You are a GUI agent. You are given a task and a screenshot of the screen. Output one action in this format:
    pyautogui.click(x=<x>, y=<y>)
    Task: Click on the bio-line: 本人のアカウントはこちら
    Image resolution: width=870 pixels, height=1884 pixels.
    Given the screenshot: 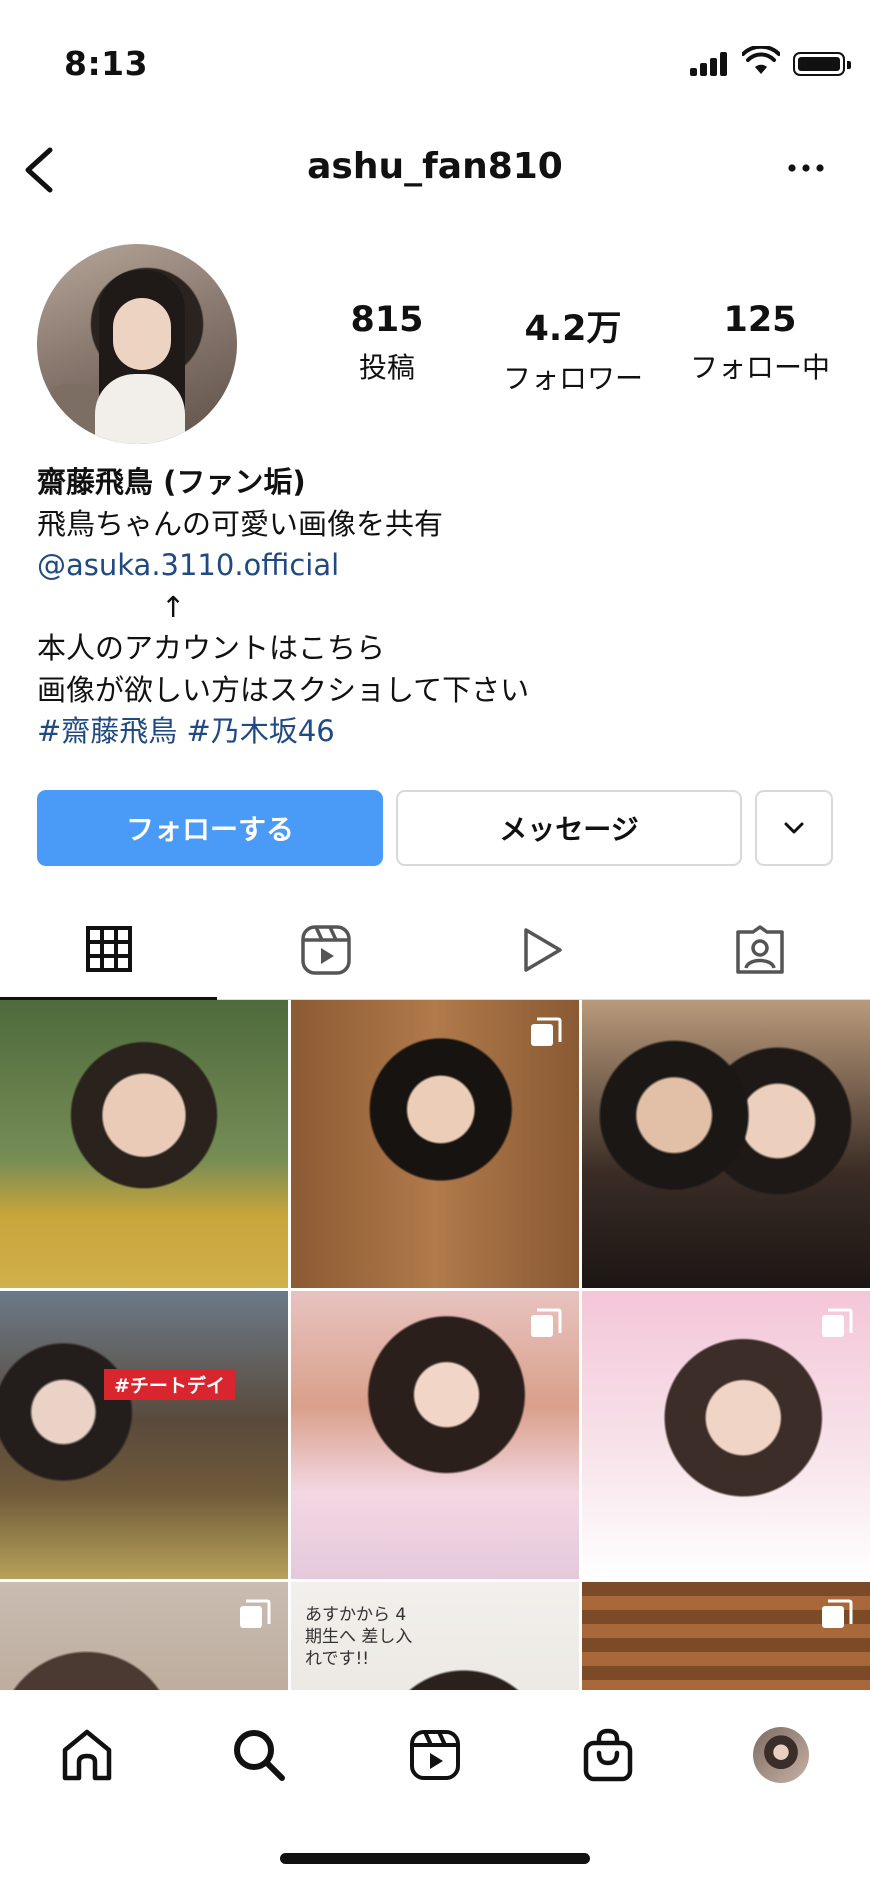 What is the action you would take?
    pyautogui.click(x=211, y=648)
    